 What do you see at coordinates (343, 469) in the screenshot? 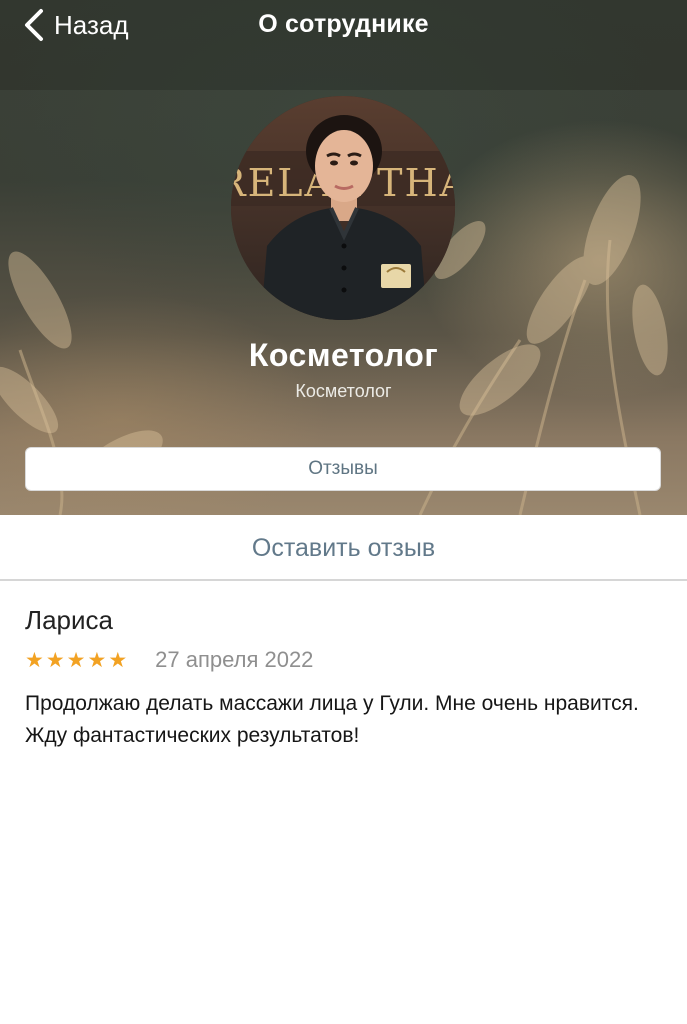
I see `reviews-tab-button: Отзывы` at bounding box center [343, 469].